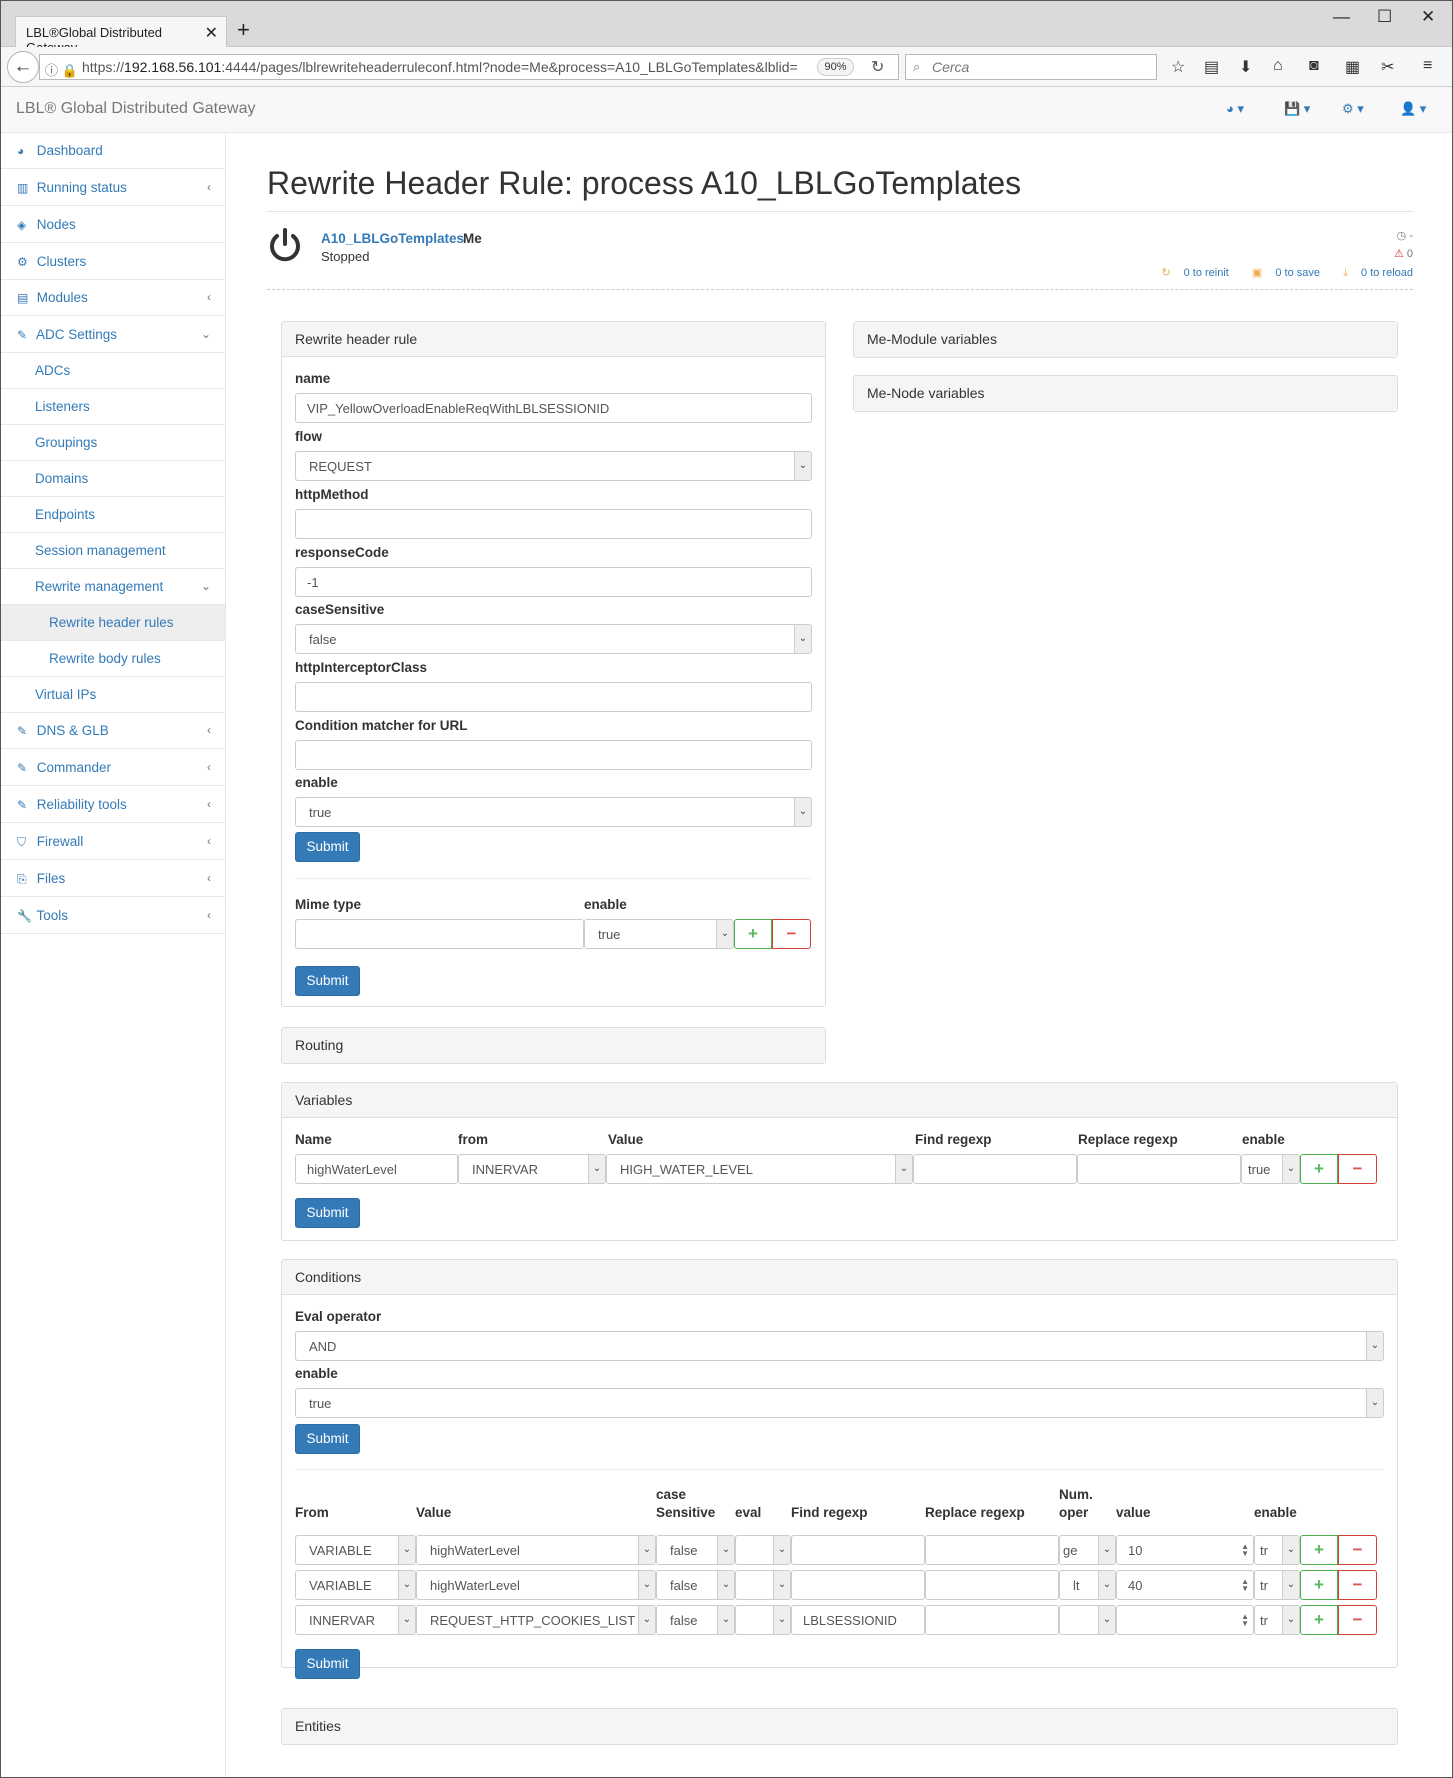 Image resolution: width=1453 pixels, height=1778 pixels. I want to click on sidebar-item-modules: ▤ Modules ‹, so click(113, 298).